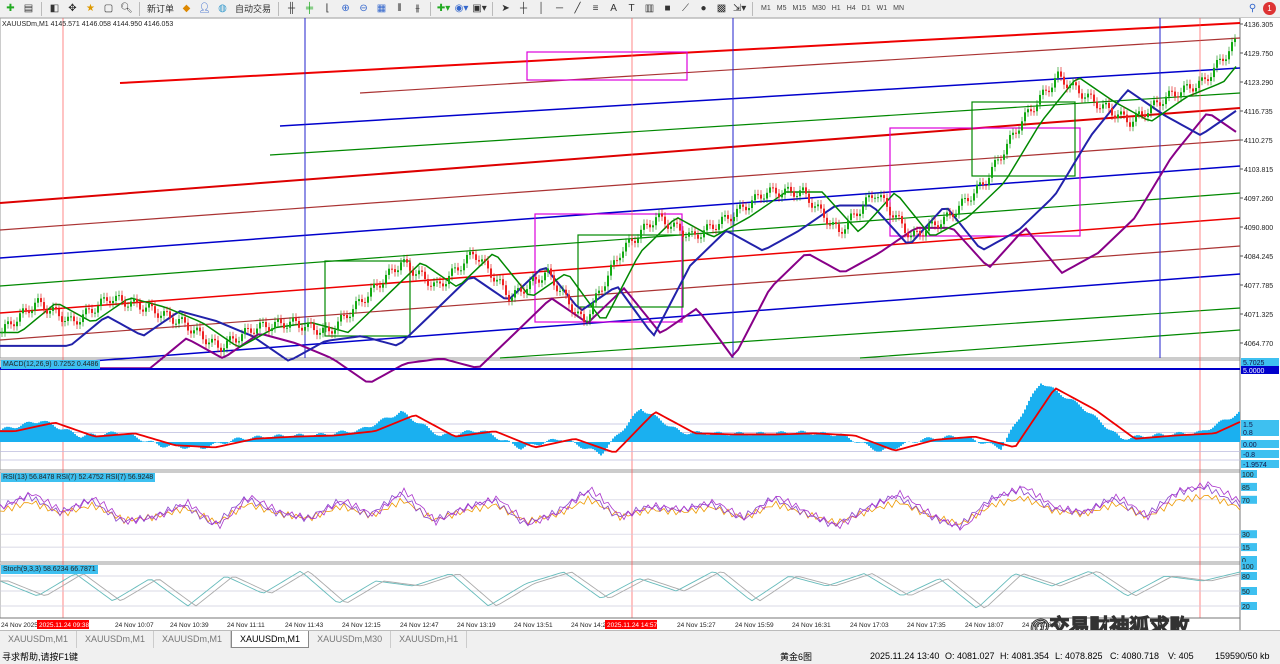  I want to click on timeframe-d1: D1, so click(866, 8).